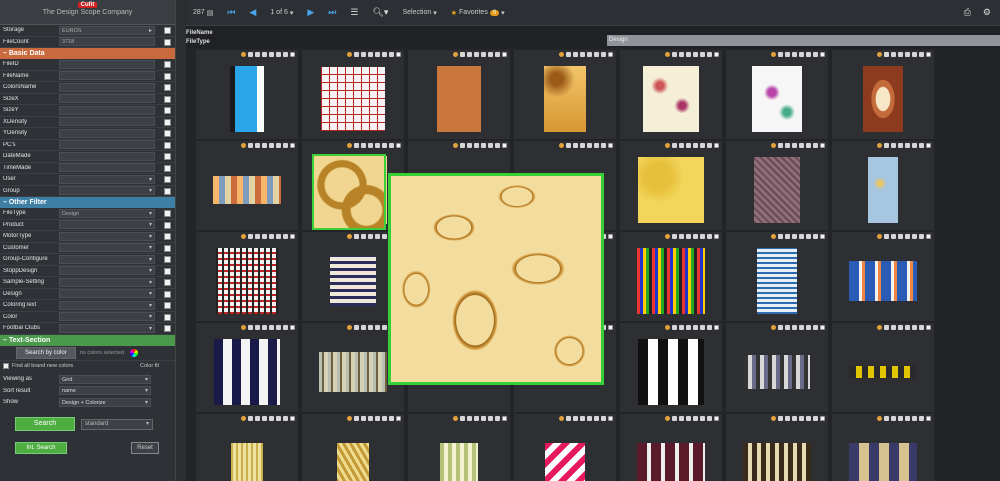 Image resolution: width=1000 pixels, height=481 pixels. Describe the element at coordinates (496, 279) in the screenshot. I see `design-preview-popup` at that location.